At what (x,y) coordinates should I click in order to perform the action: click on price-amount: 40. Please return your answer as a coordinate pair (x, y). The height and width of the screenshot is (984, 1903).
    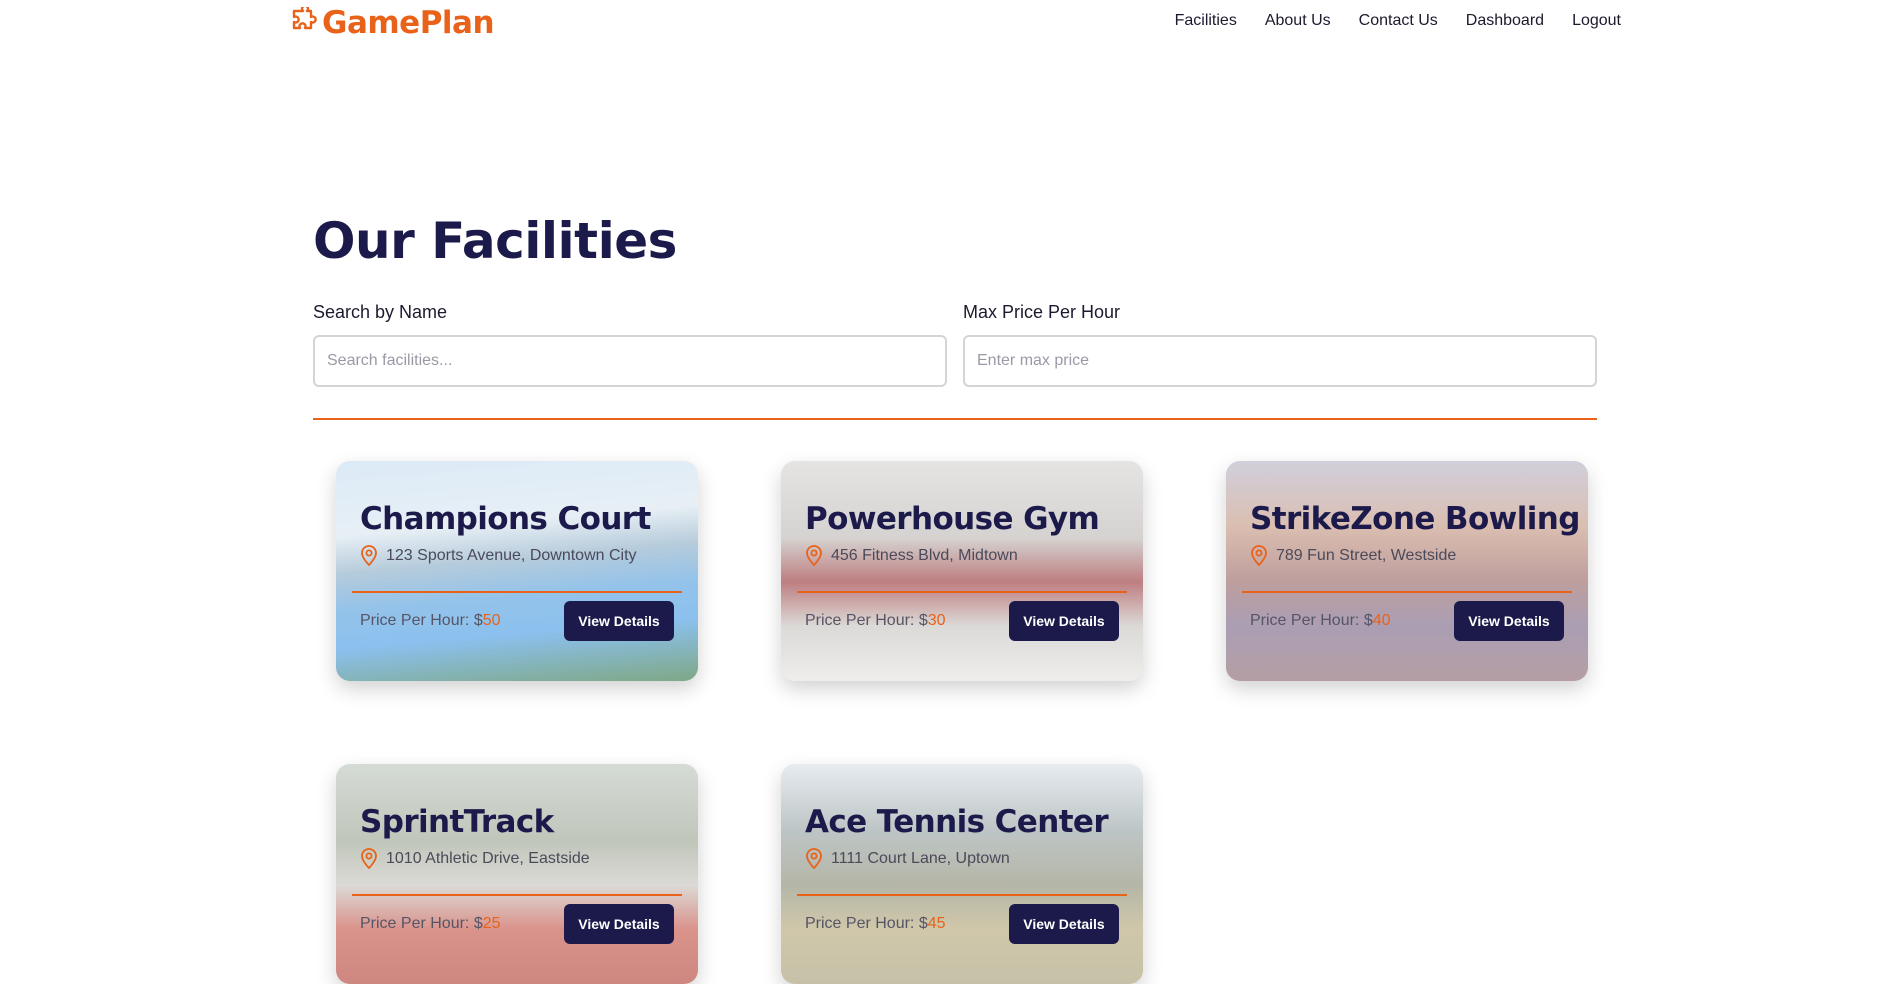
    Looking at the image, I should click on (1381, 620).